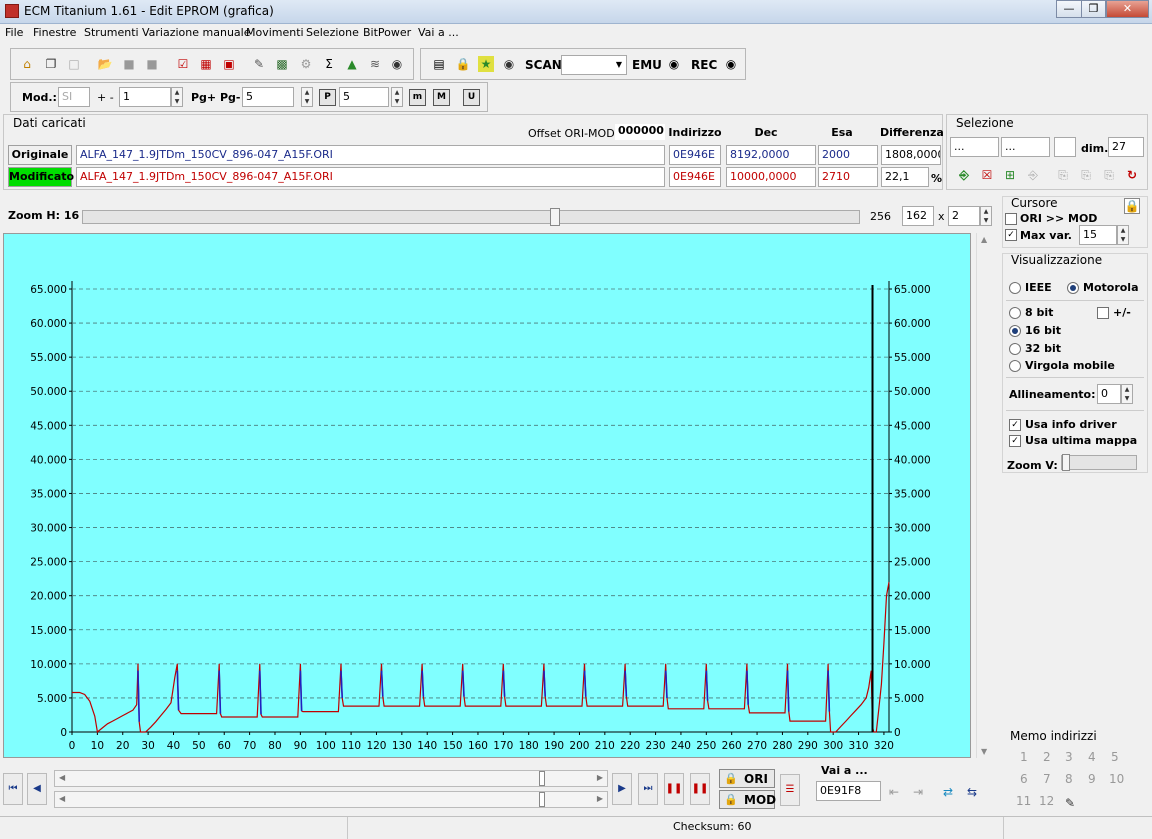  What do you see at coordinates (509, 64) in the screenshot?
I see `record-icon: ◉` at bounding box center [509, 64].